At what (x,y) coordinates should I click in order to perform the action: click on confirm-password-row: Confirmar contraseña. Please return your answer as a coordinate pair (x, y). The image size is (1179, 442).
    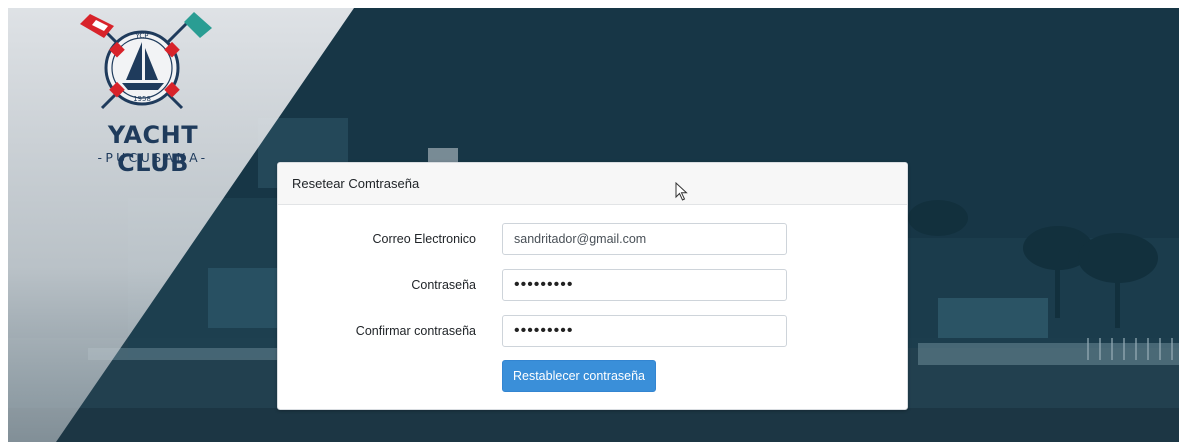
    Looking at the image, I should click on (593, 331).